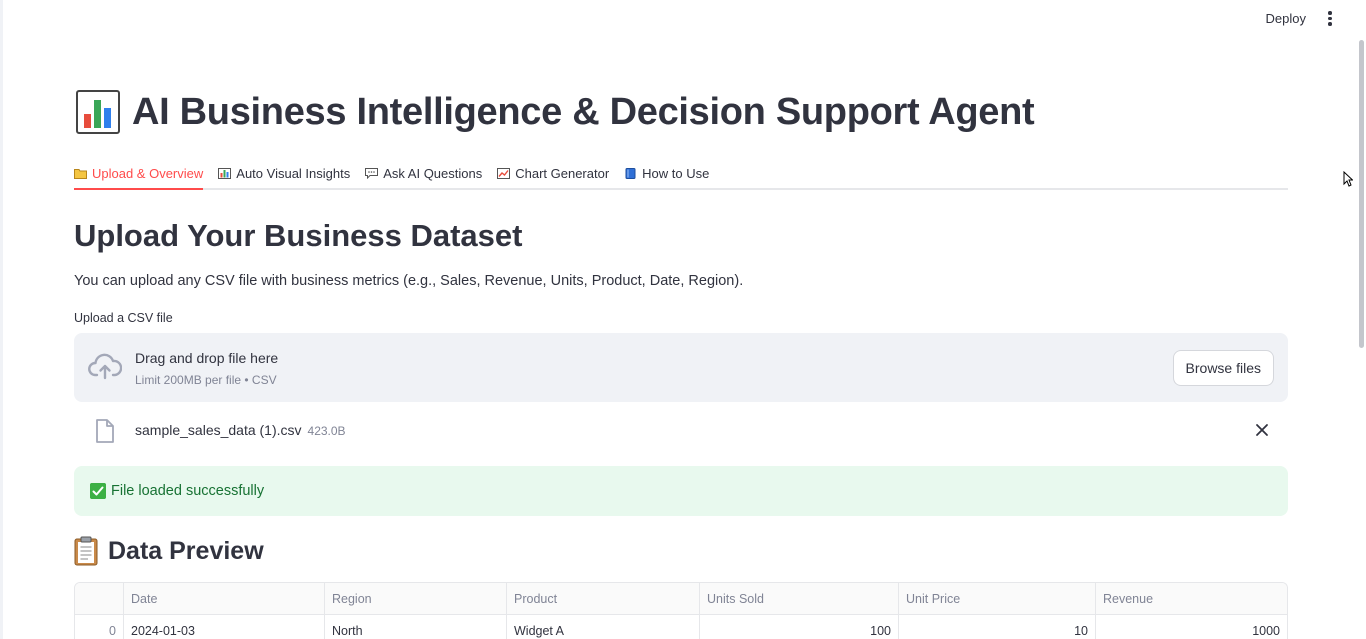 This screenshot has width=1366, height=639. I want to click on tab-how-to-use: How to Use, so click(666, 173).